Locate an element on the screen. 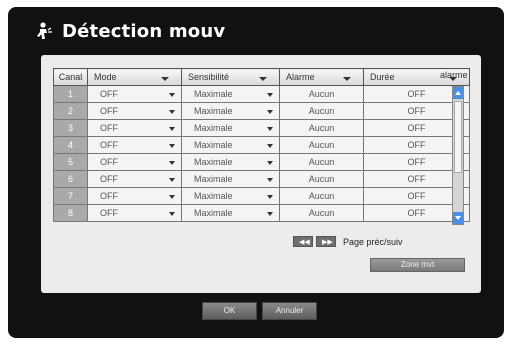  cancel-button: Annuler is located at coordinates (289, 311).